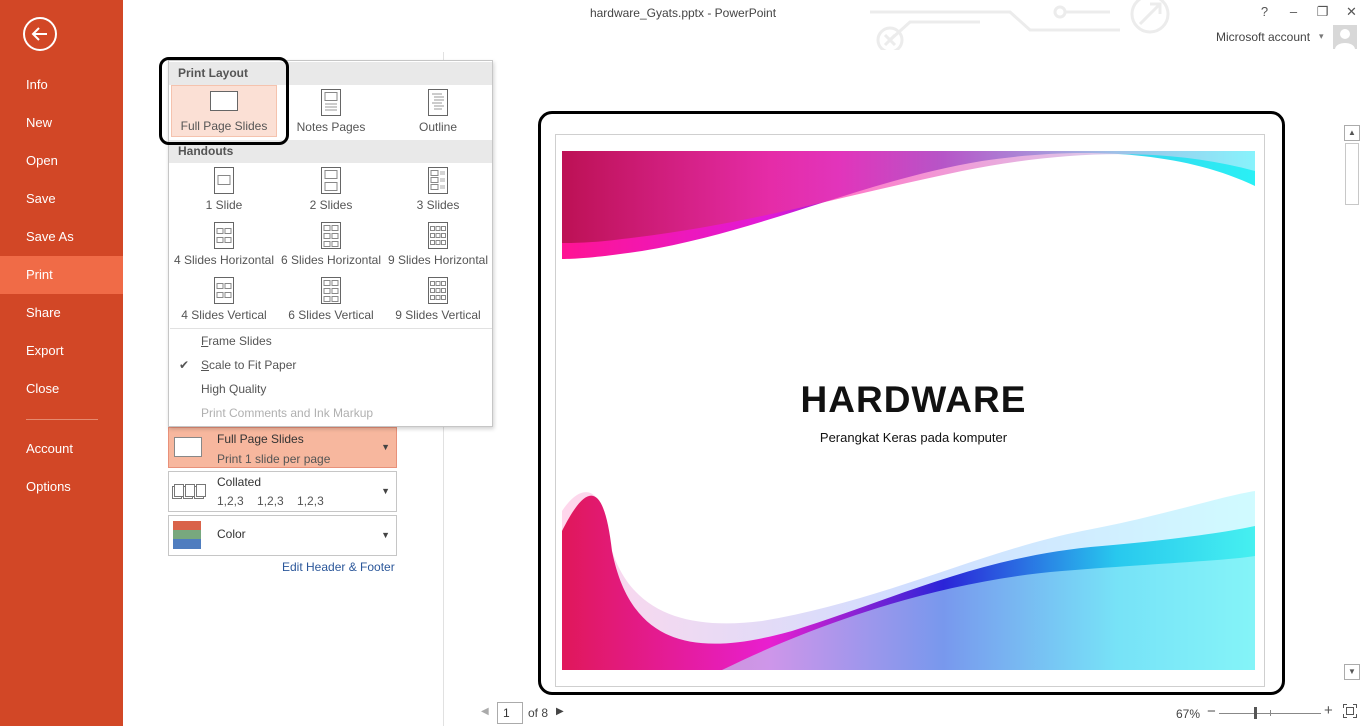  What do you see at coordinates (331, 315) in the screenshot?
I see `handout-label: 6 Slides Vertical` at bounding box center [331, 315].